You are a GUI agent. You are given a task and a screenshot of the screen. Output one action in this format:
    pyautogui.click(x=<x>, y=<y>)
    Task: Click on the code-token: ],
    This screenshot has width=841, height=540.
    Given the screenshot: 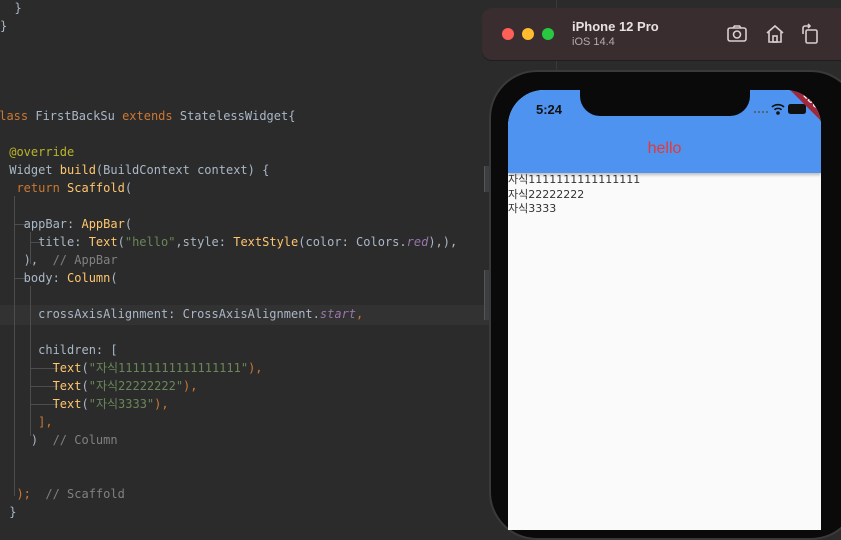 What is the action you would take?
    pyautogui.click(x=27, y=422)
    